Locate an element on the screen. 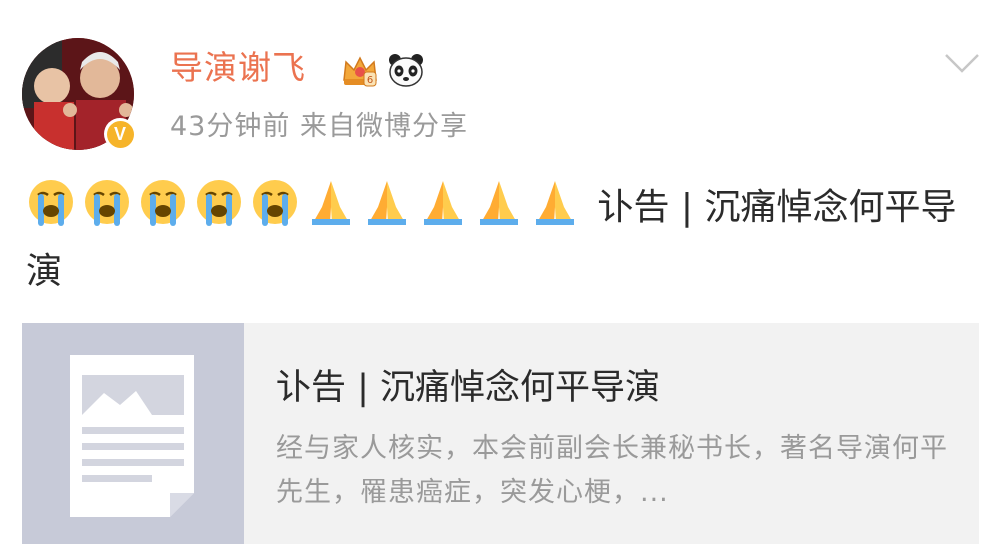  verified-badge: V is located at coordinates (120, 134).